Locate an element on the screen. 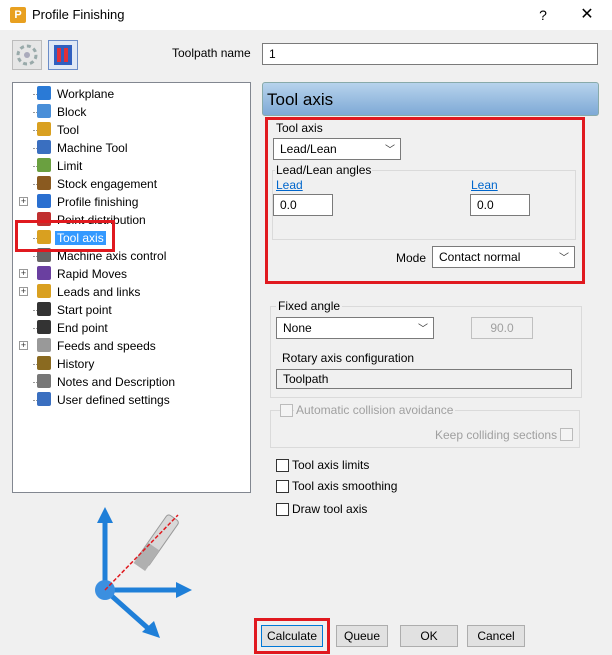  feeds-speeds-icon is located at coordinates (44, 345).